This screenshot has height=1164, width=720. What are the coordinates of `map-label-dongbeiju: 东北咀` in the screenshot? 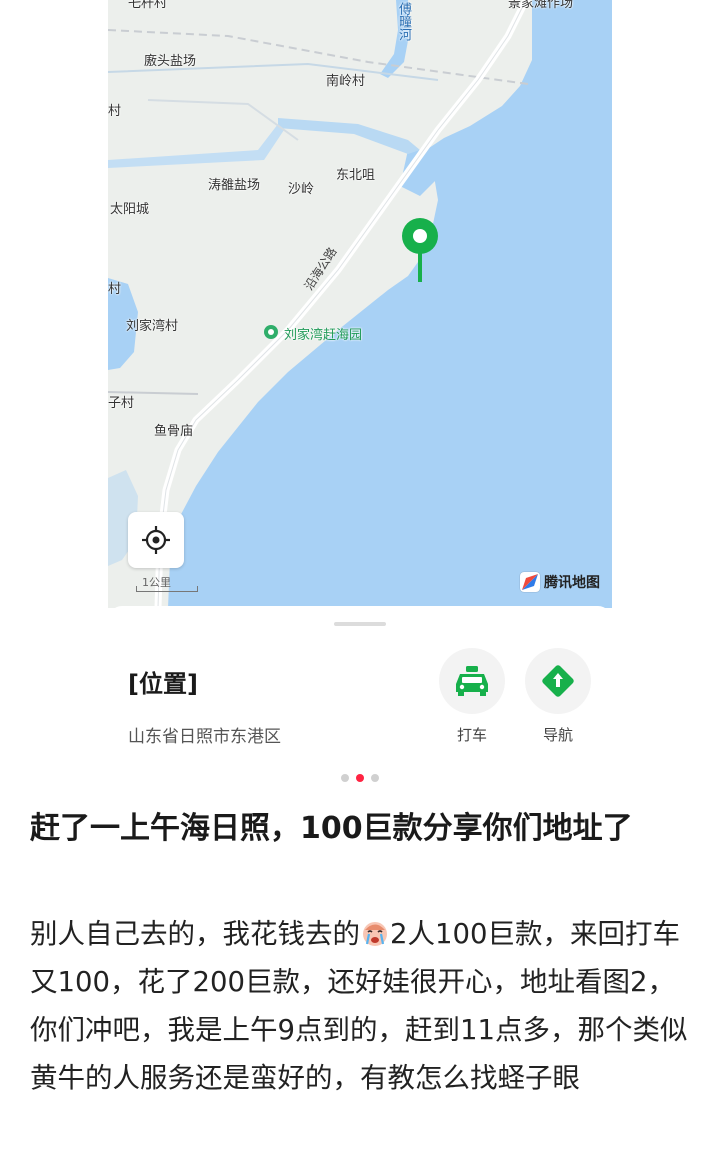 It's located at (356, 175).